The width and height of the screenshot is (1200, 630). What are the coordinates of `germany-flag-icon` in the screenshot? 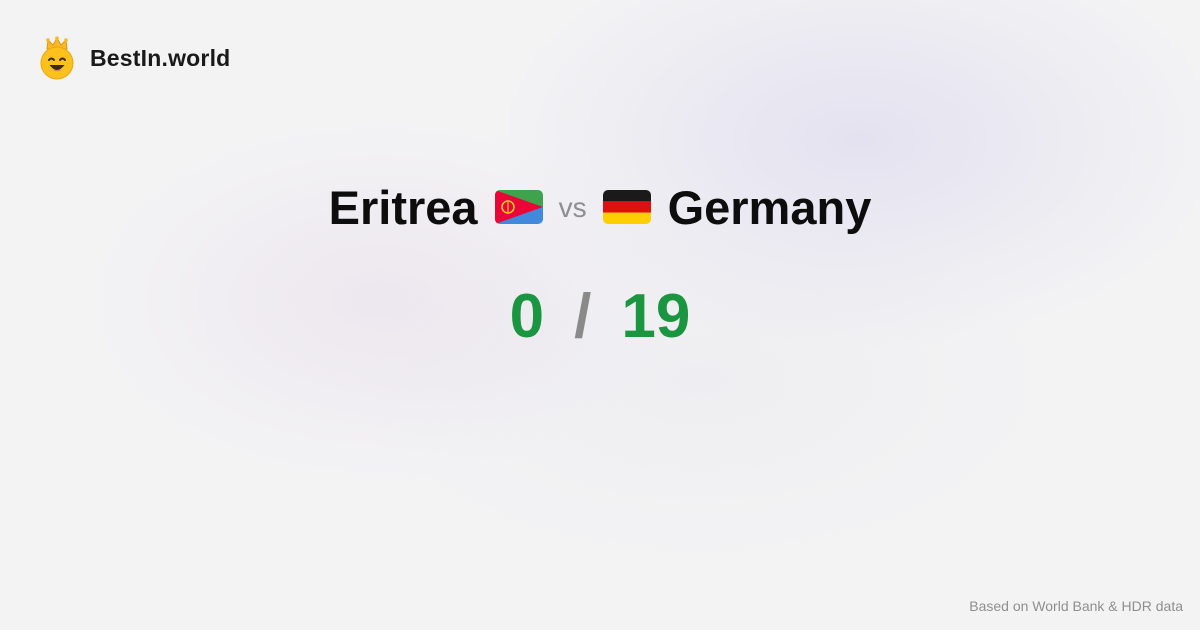 It's located at (626, 207).